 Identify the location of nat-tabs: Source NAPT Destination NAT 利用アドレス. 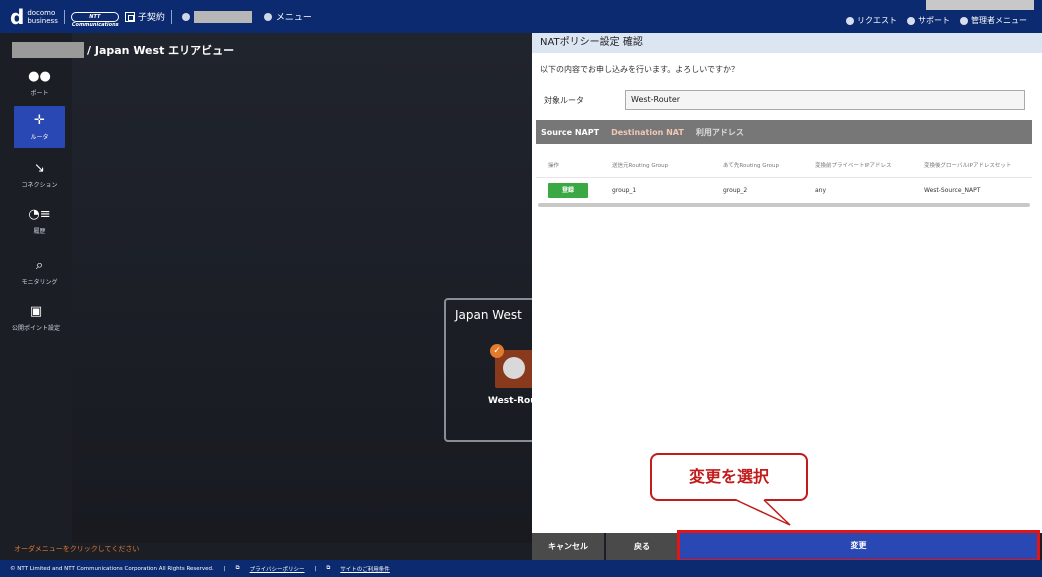
(784, 132).